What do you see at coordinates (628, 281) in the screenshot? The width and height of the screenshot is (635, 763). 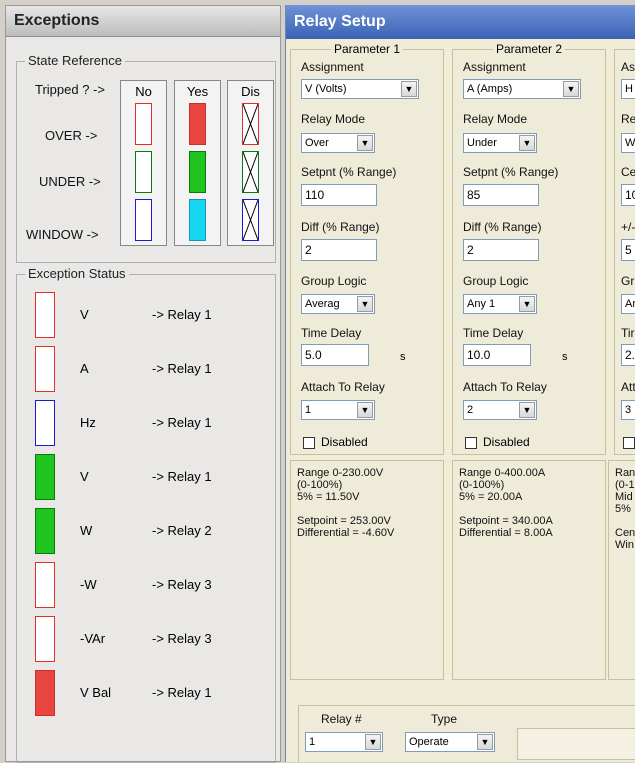 I see `group-logic-label: Gr` at bounding box center [628, 281].